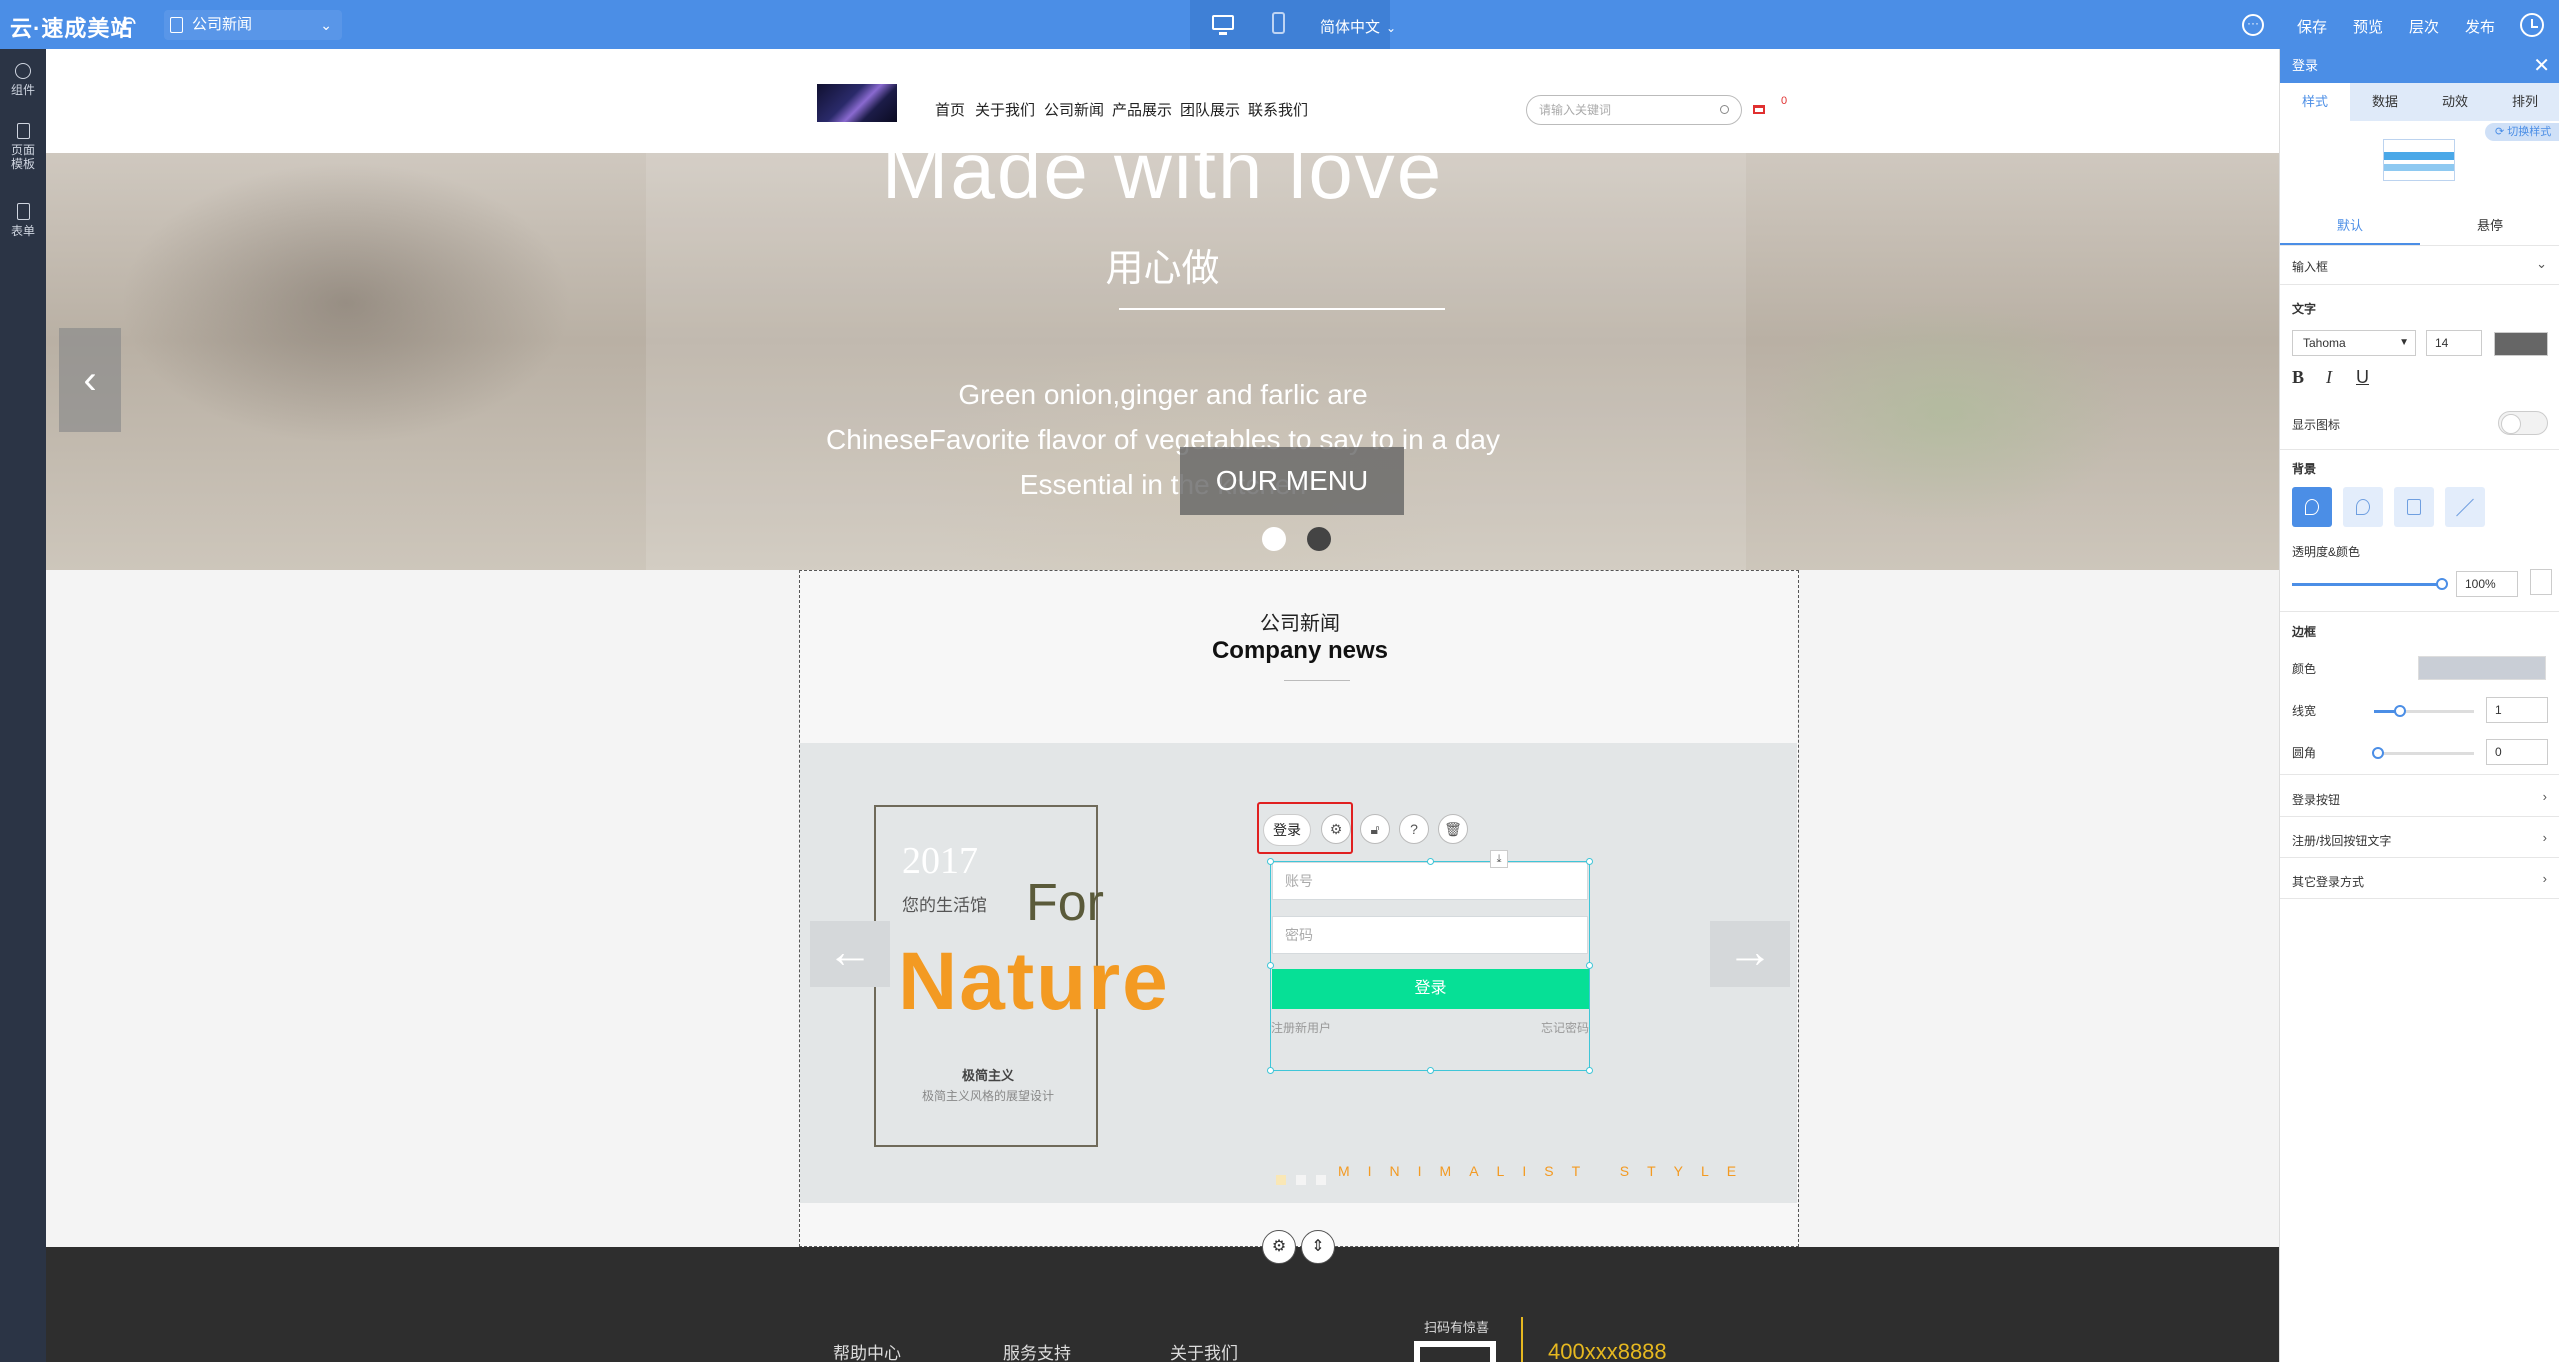 The height and width of the screenshot is (1362, 2559). Describe the element at coordinates (1292, 481) in the screenshot. I see `hero-menu-button: OUR MENU` at that location.